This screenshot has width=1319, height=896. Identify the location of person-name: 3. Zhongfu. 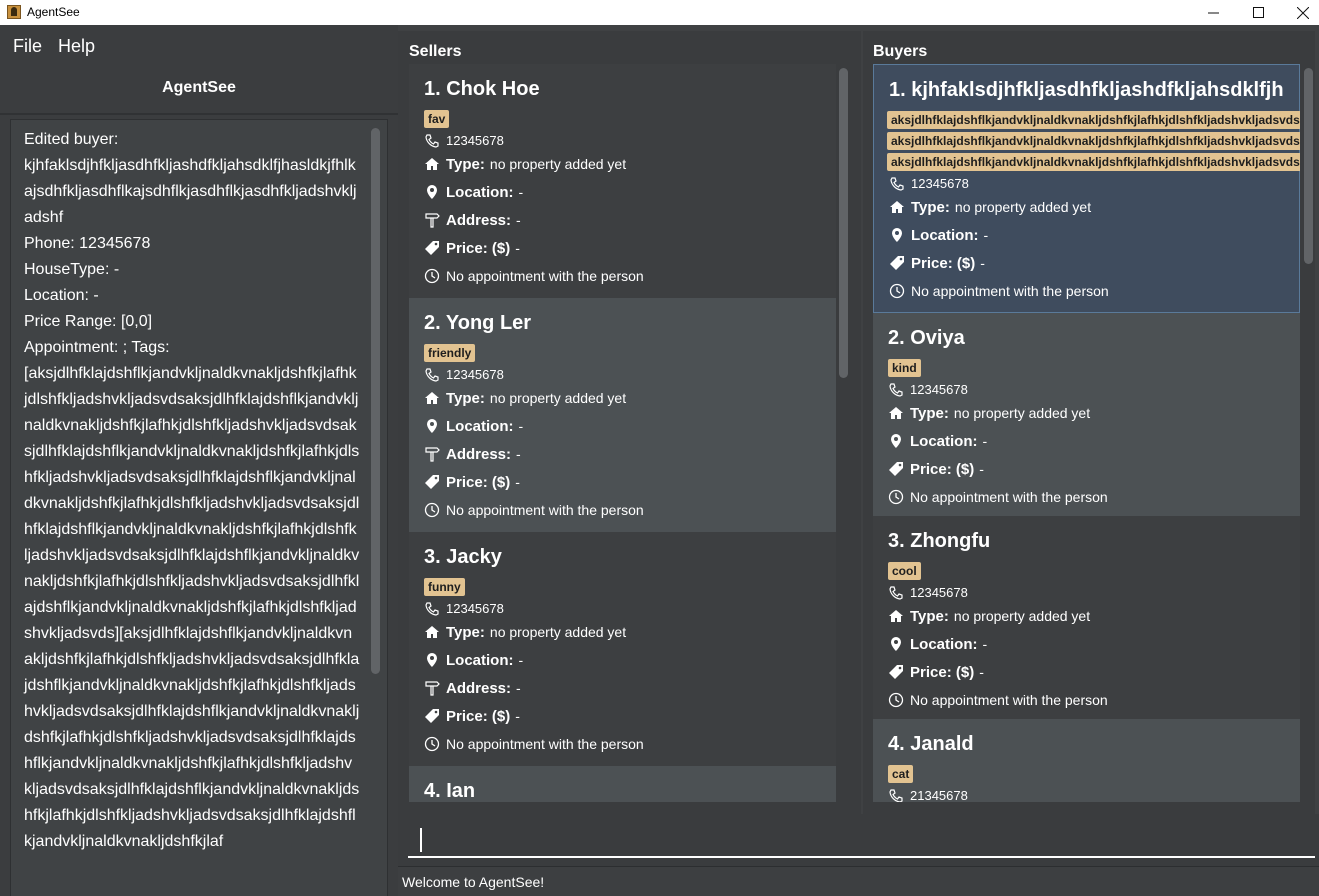
(939, 541).